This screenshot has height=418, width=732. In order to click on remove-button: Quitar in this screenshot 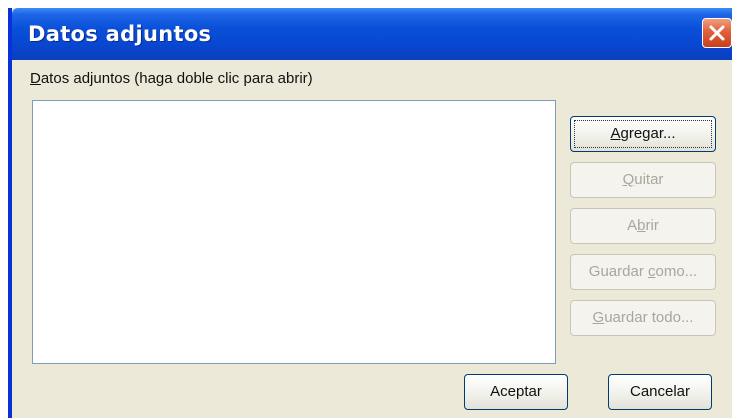, I will do `click(643, 180)`.